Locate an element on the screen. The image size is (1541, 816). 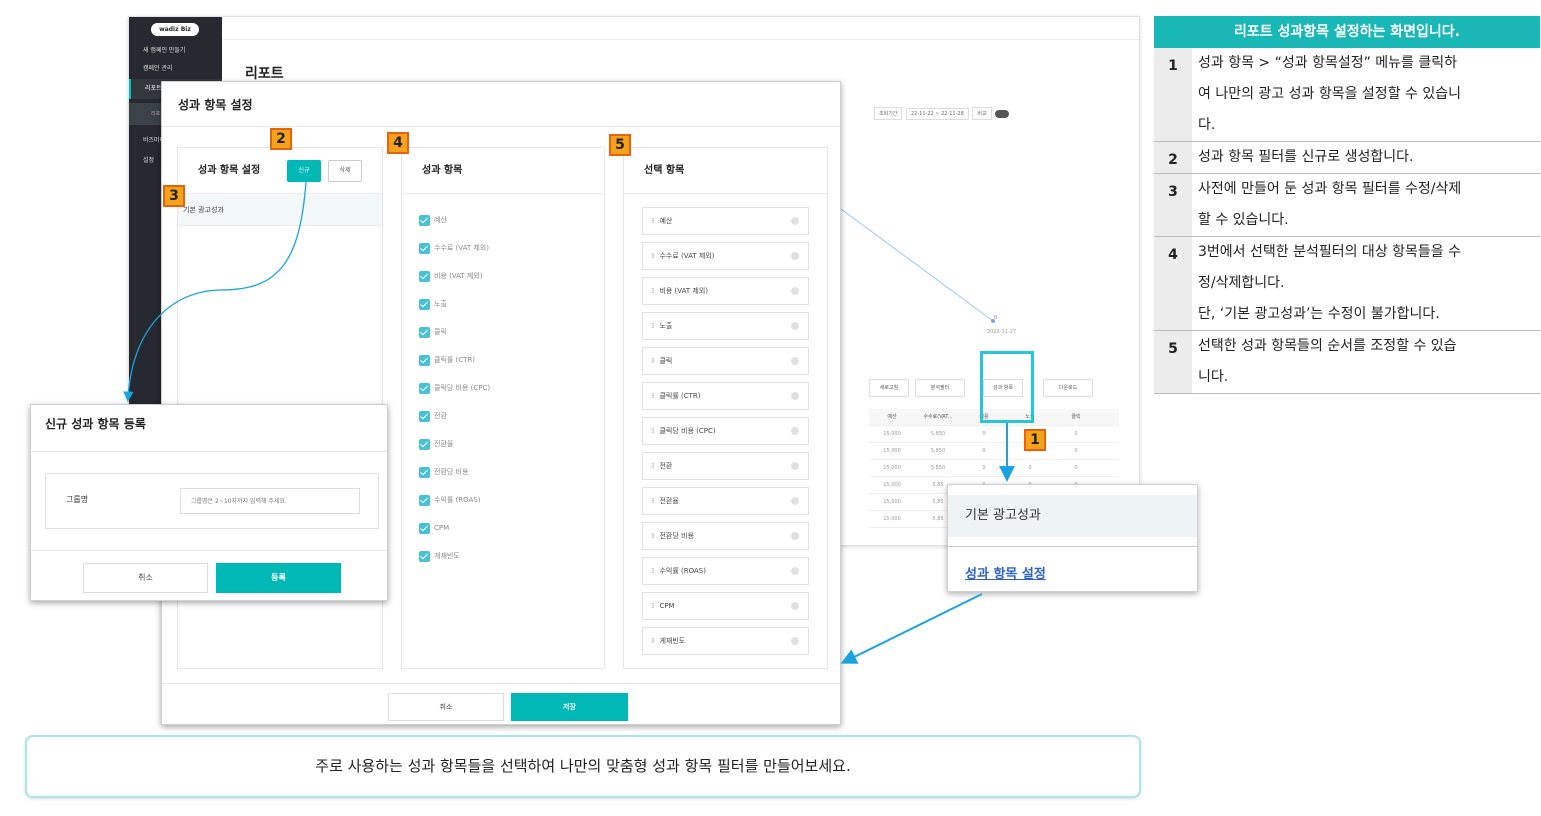
modal-cancel-button: 취소 is located at coordinates (446, 707).